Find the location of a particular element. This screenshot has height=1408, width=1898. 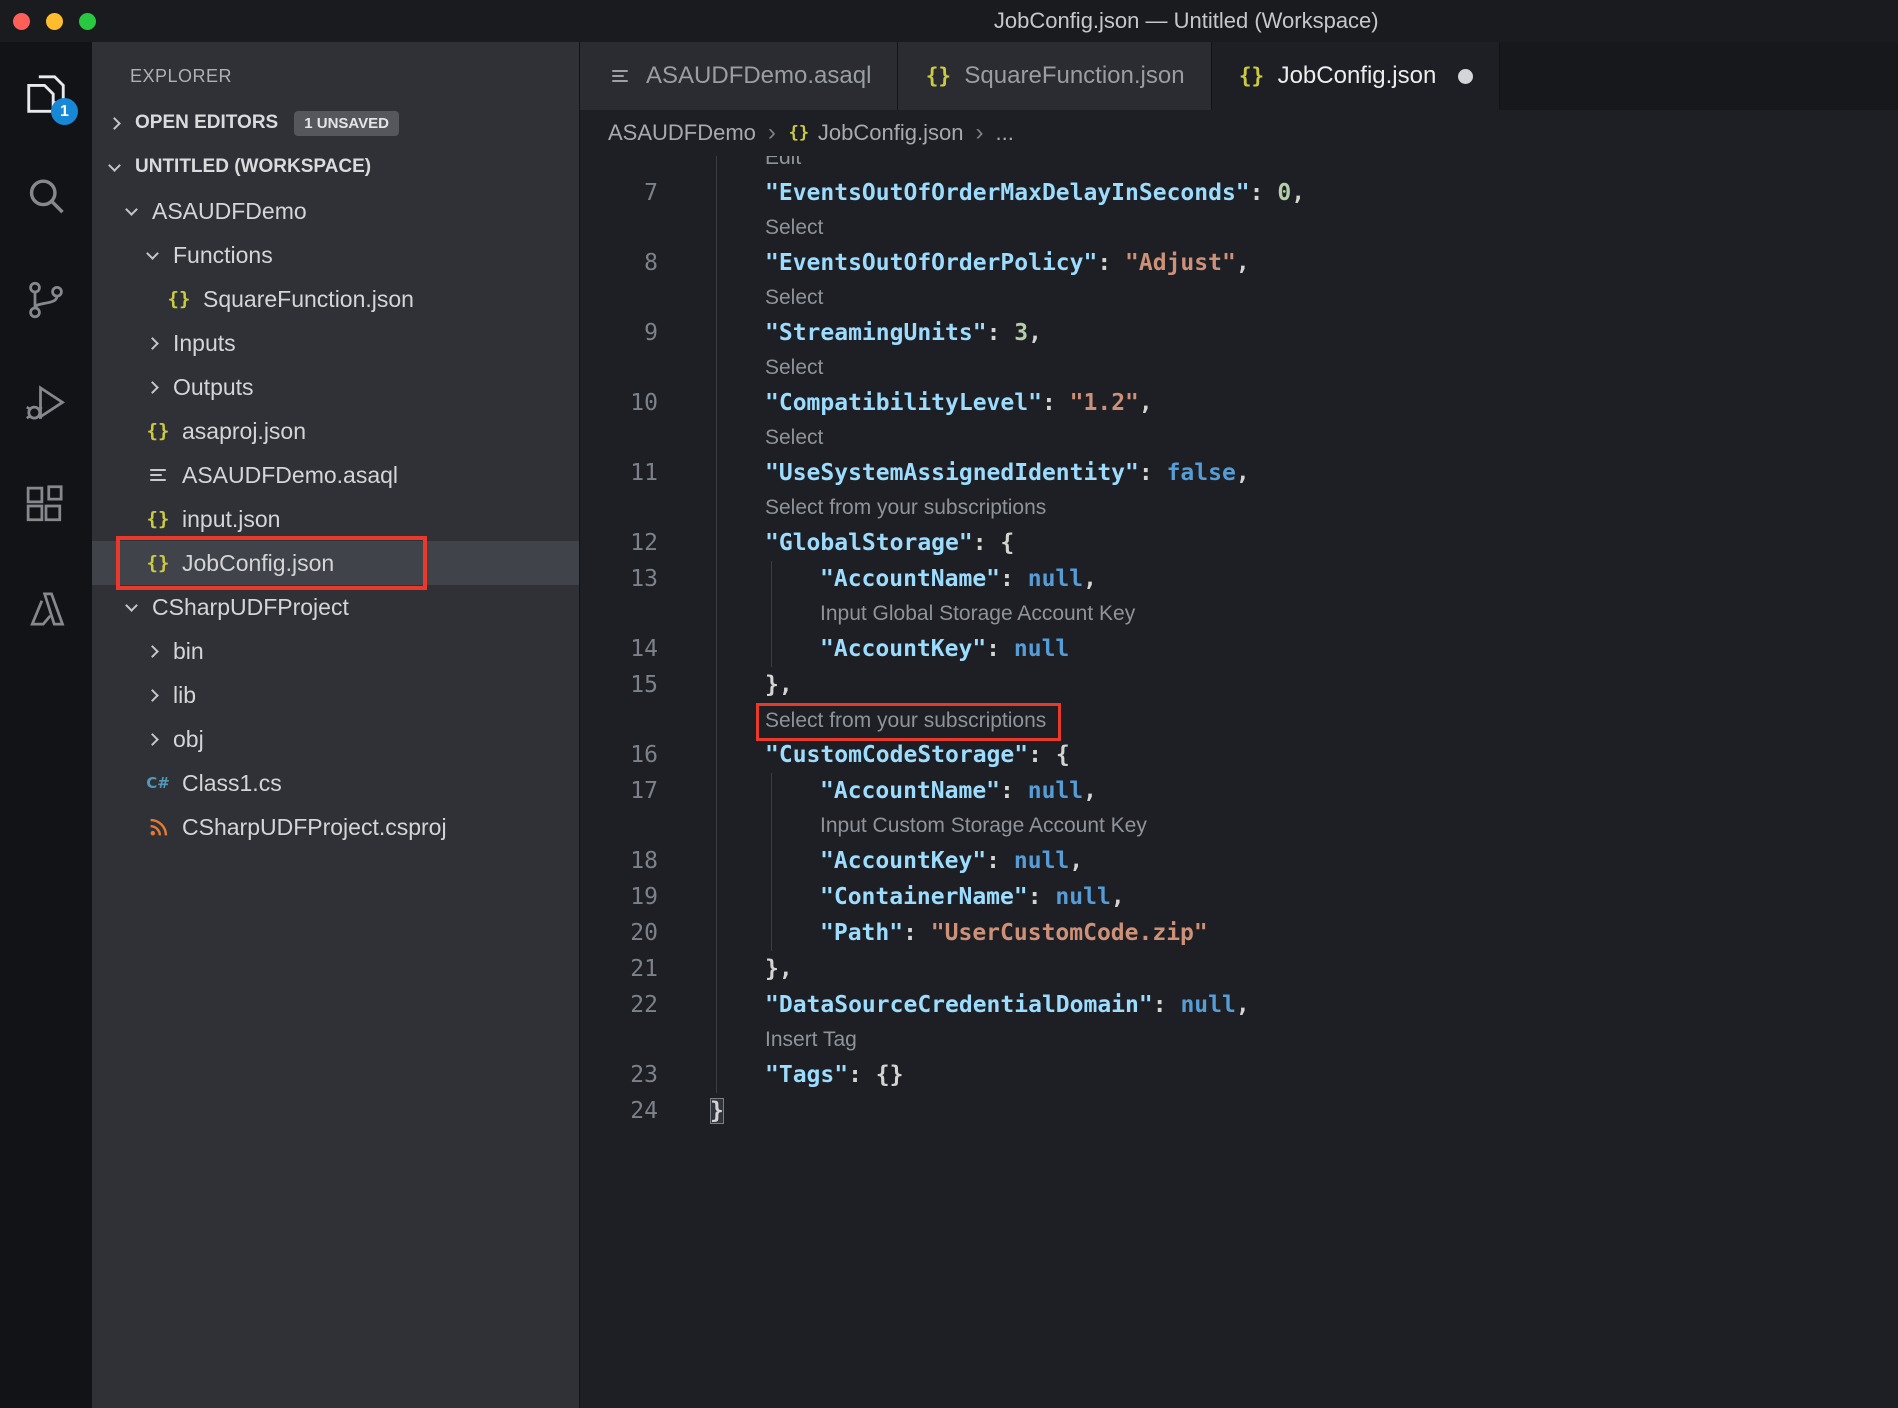

line-number: 8 is located at coordinates (651, 263).